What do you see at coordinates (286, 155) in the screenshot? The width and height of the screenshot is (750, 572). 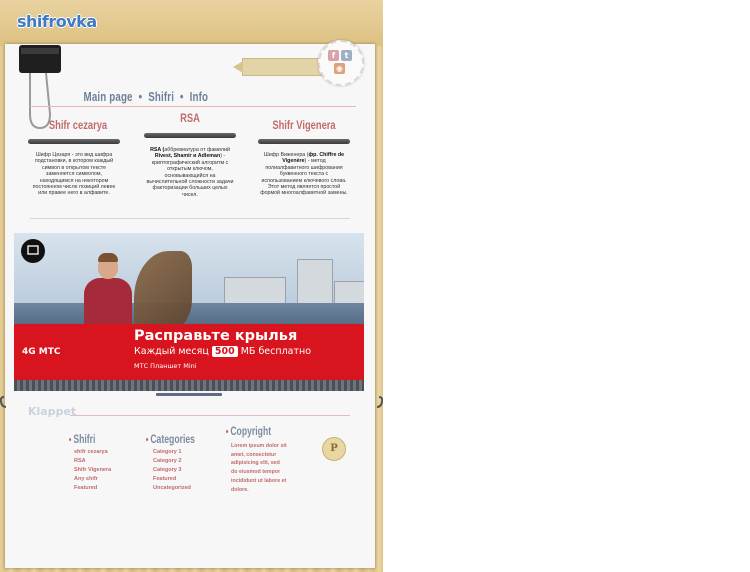 I see `vigenera-prefix: Шифр Виженера (` at bounding box center [286, 155].